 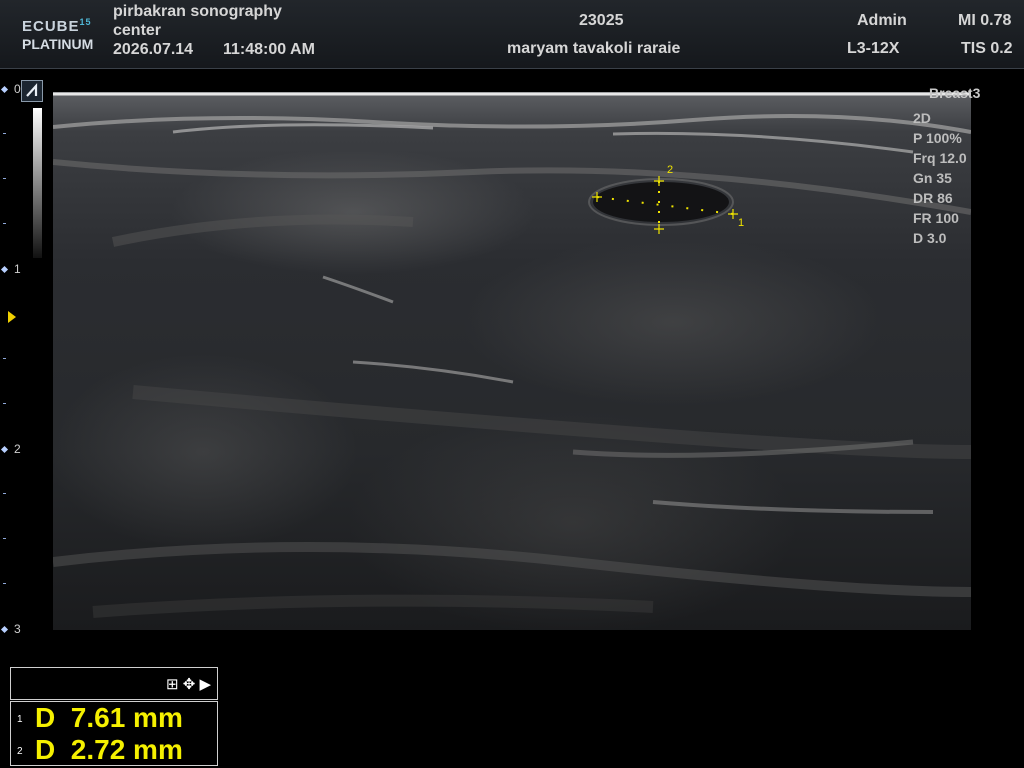 I want to click on expand-arrow-icon: ▶, so click(x=205, y=684).